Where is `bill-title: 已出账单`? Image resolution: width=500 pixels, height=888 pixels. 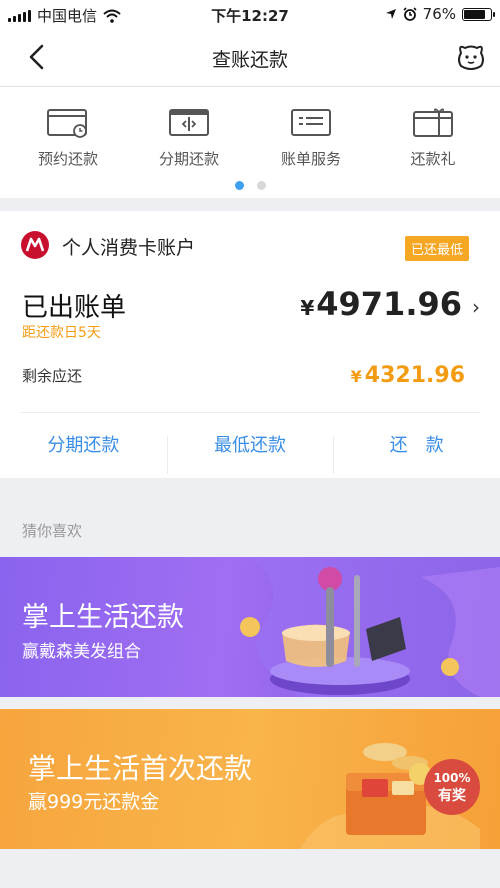
bill-title: 已出账单 is located at coordinates (74, 305).